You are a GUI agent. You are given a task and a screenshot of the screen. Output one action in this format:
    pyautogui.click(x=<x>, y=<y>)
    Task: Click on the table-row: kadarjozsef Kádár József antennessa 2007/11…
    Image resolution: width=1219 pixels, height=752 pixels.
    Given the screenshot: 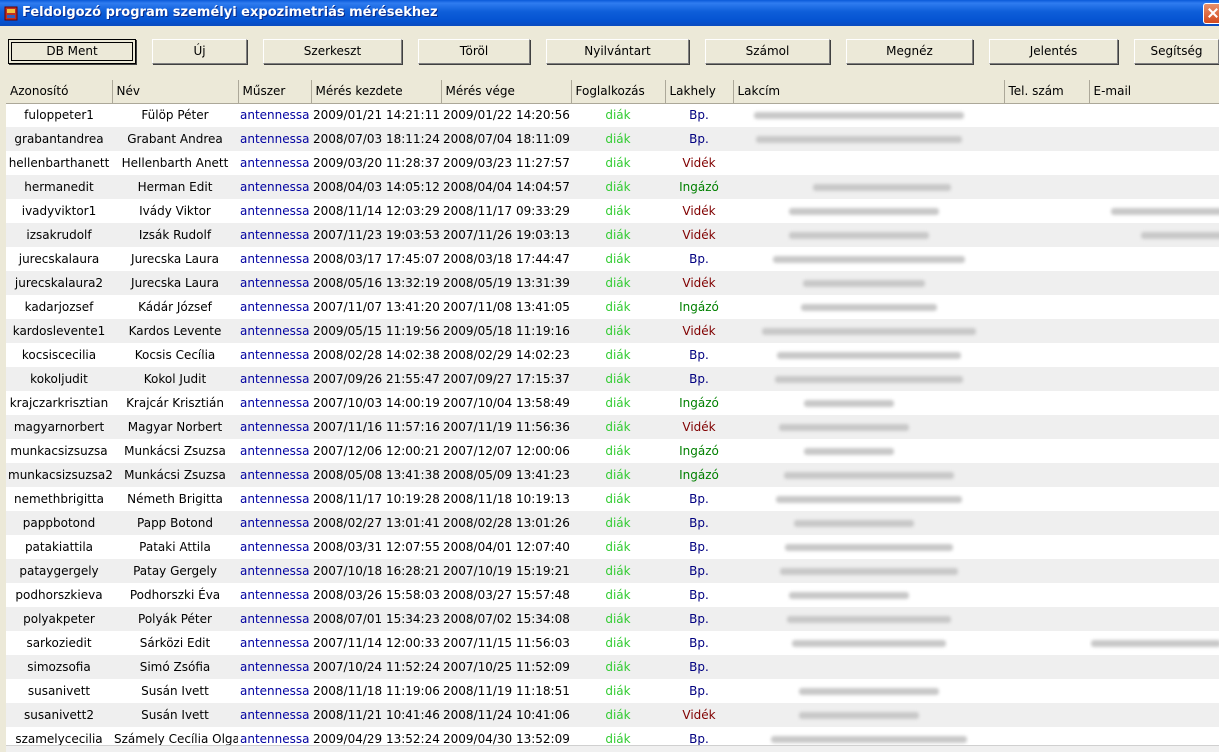 What is the action you would take?
    pyautogui.click(x=612, y=307)
    